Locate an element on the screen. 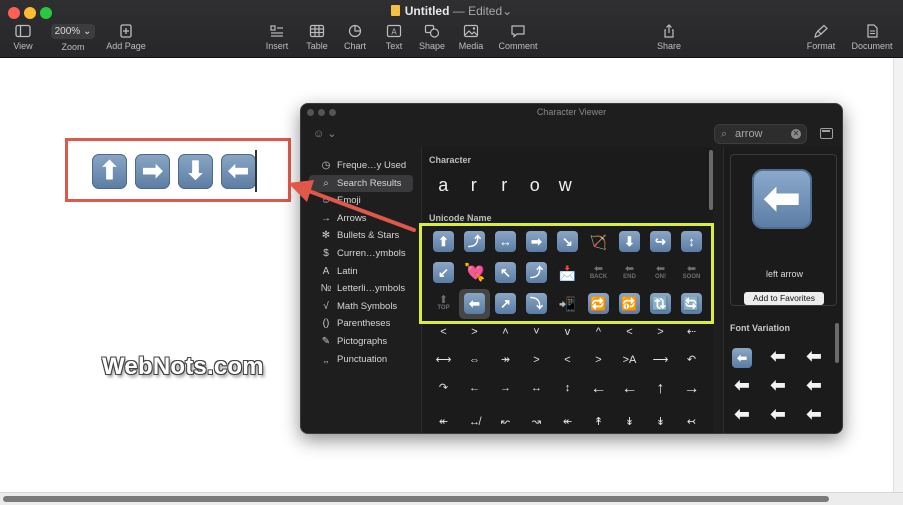 Image resolution: width=903 pixels, height=505 pixels. sidebar-item-curren-ymbols: $ Curren…ymbols is located at coordinates (361, 253).